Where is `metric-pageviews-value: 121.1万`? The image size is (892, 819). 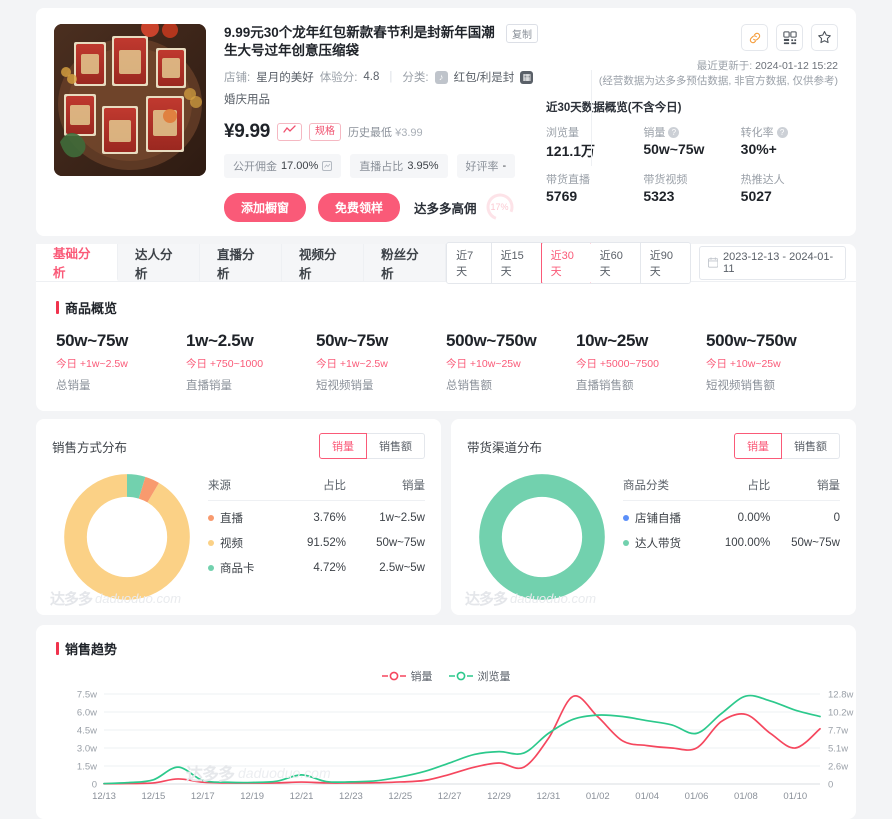
metric-pageviews-value: 121.1万 is located at coordinates (571, 151).